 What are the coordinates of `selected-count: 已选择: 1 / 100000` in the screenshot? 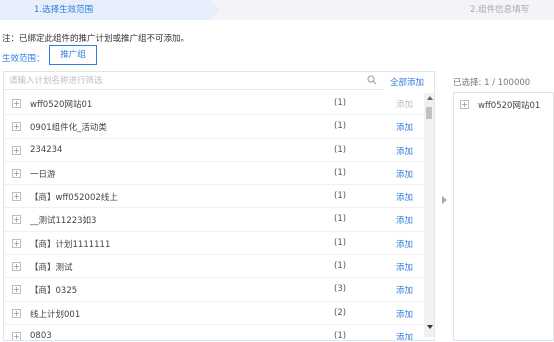 It's located at (492, 83).